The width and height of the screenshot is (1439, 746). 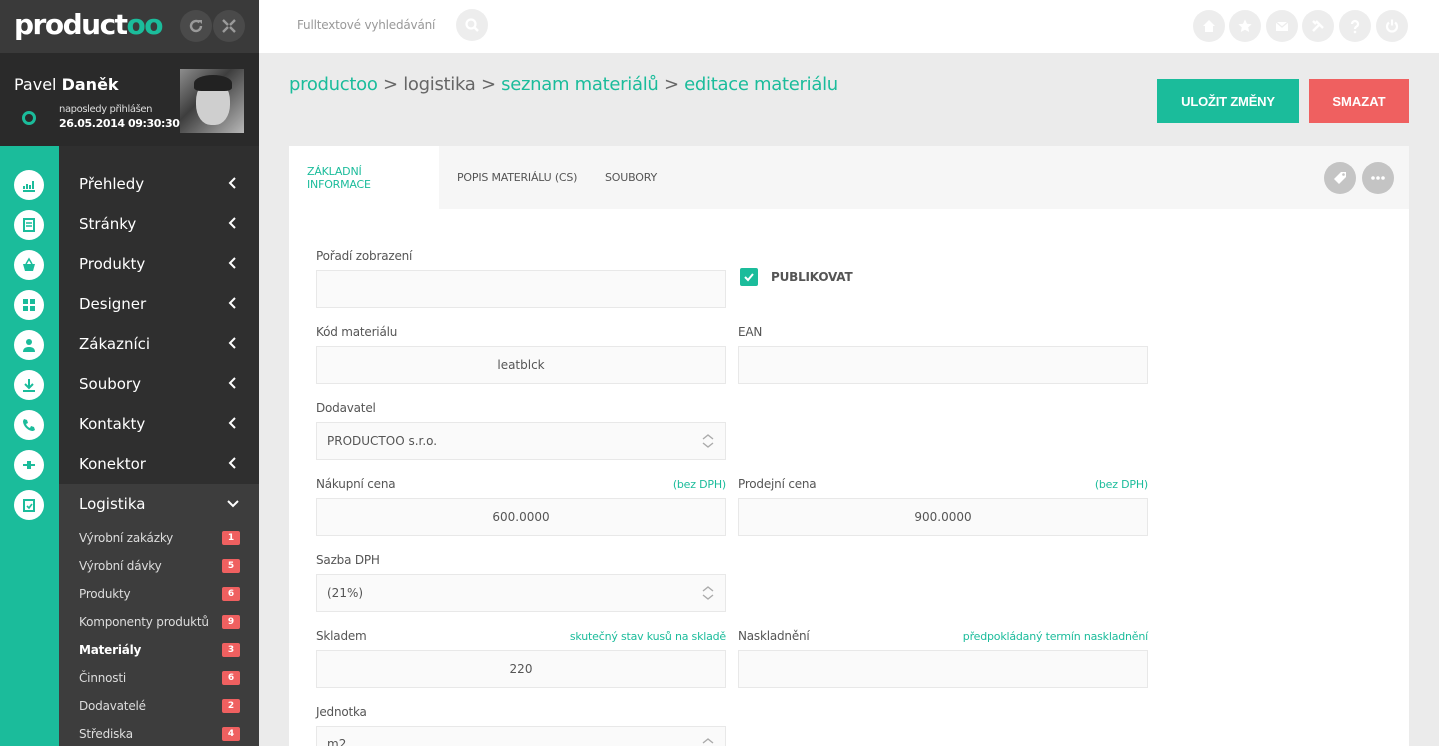 I want to click on buy-price-input: 600.0000, so click(x=521, y=517).